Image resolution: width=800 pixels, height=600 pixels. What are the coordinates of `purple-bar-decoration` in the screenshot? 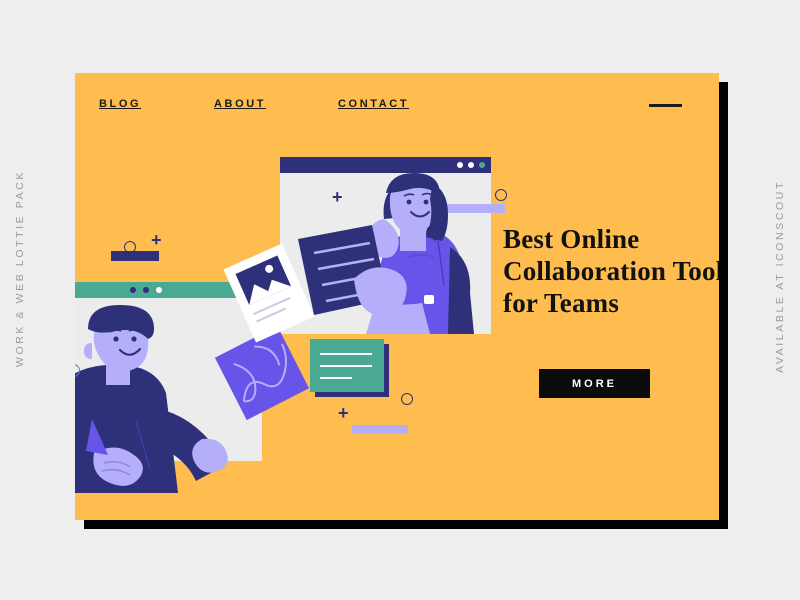 It's located at (380, 429).